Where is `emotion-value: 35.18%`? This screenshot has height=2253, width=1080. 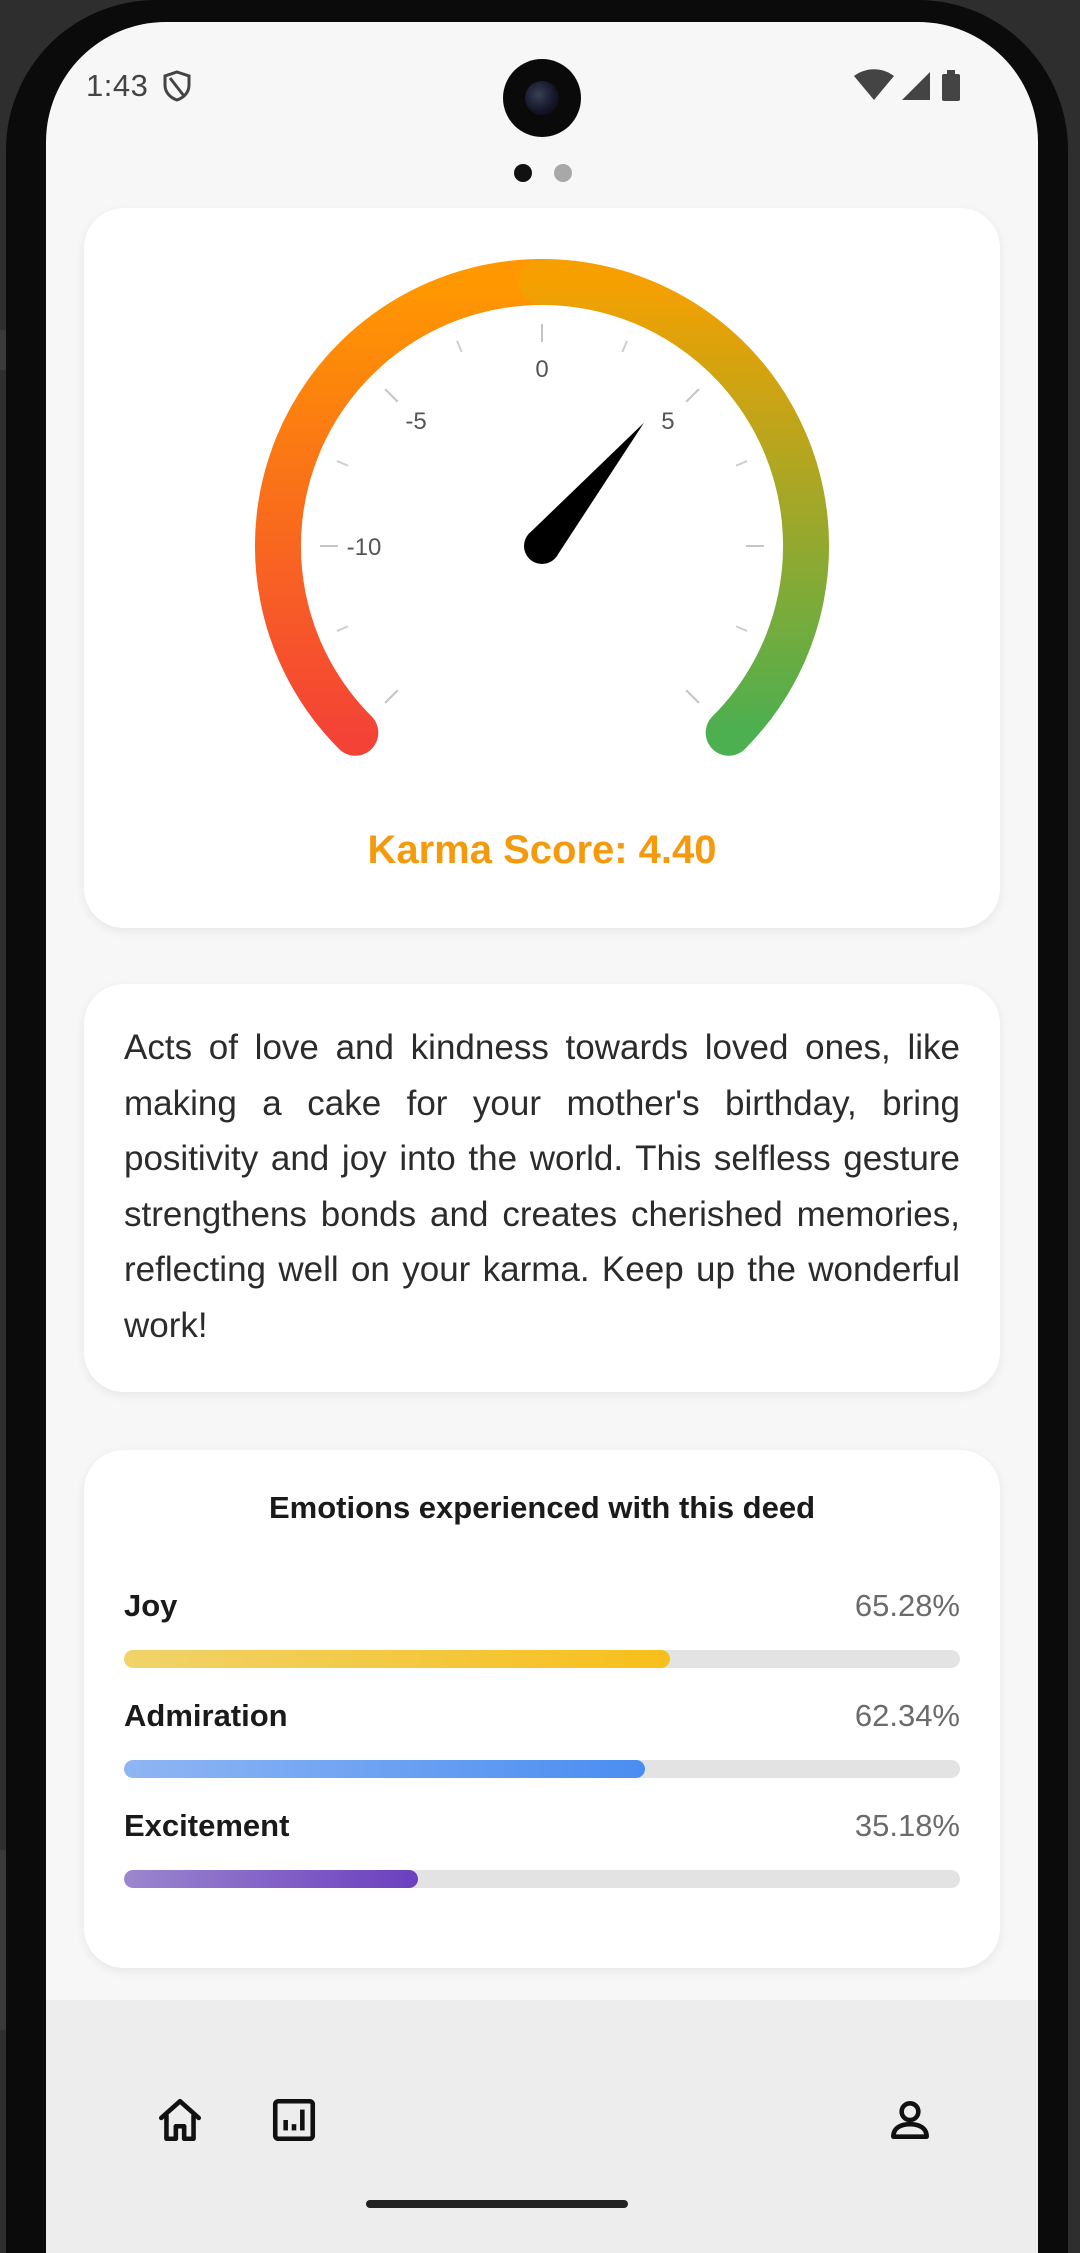
emotion-value: 35.18% is located at coordinates (907, 1825).